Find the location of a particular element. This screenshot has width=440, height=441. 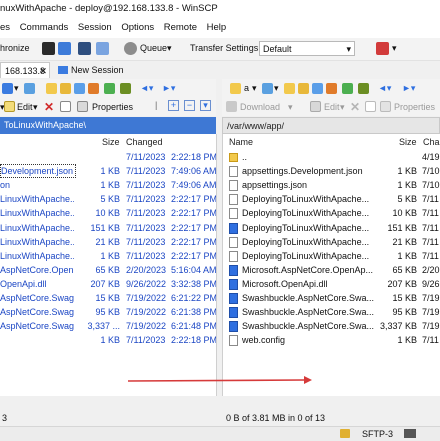

table-row: web.config 1 KB 7/11 is located at coordinates (331, 340).